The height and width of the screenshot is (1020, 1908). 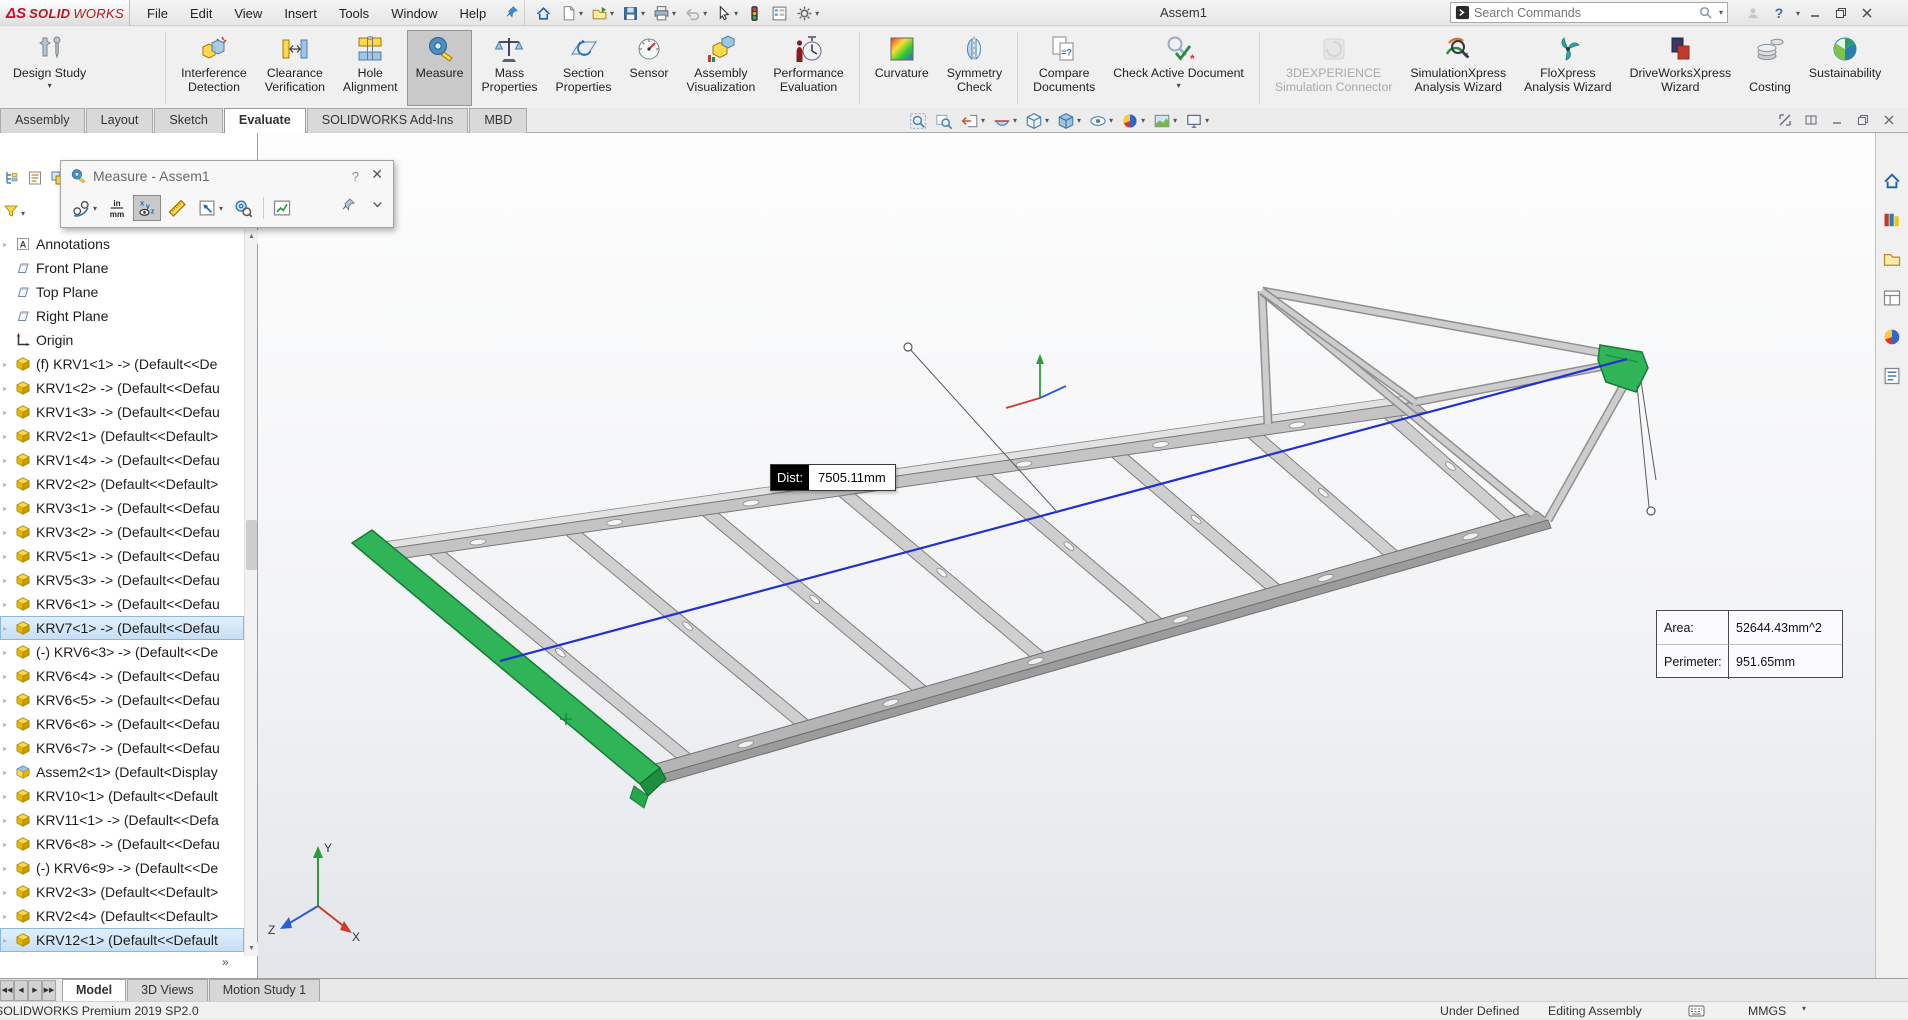 I want to click on tree-item-25: ▸ KRV11<1> -> (Default<<Defa, so click(x=122, y=820).